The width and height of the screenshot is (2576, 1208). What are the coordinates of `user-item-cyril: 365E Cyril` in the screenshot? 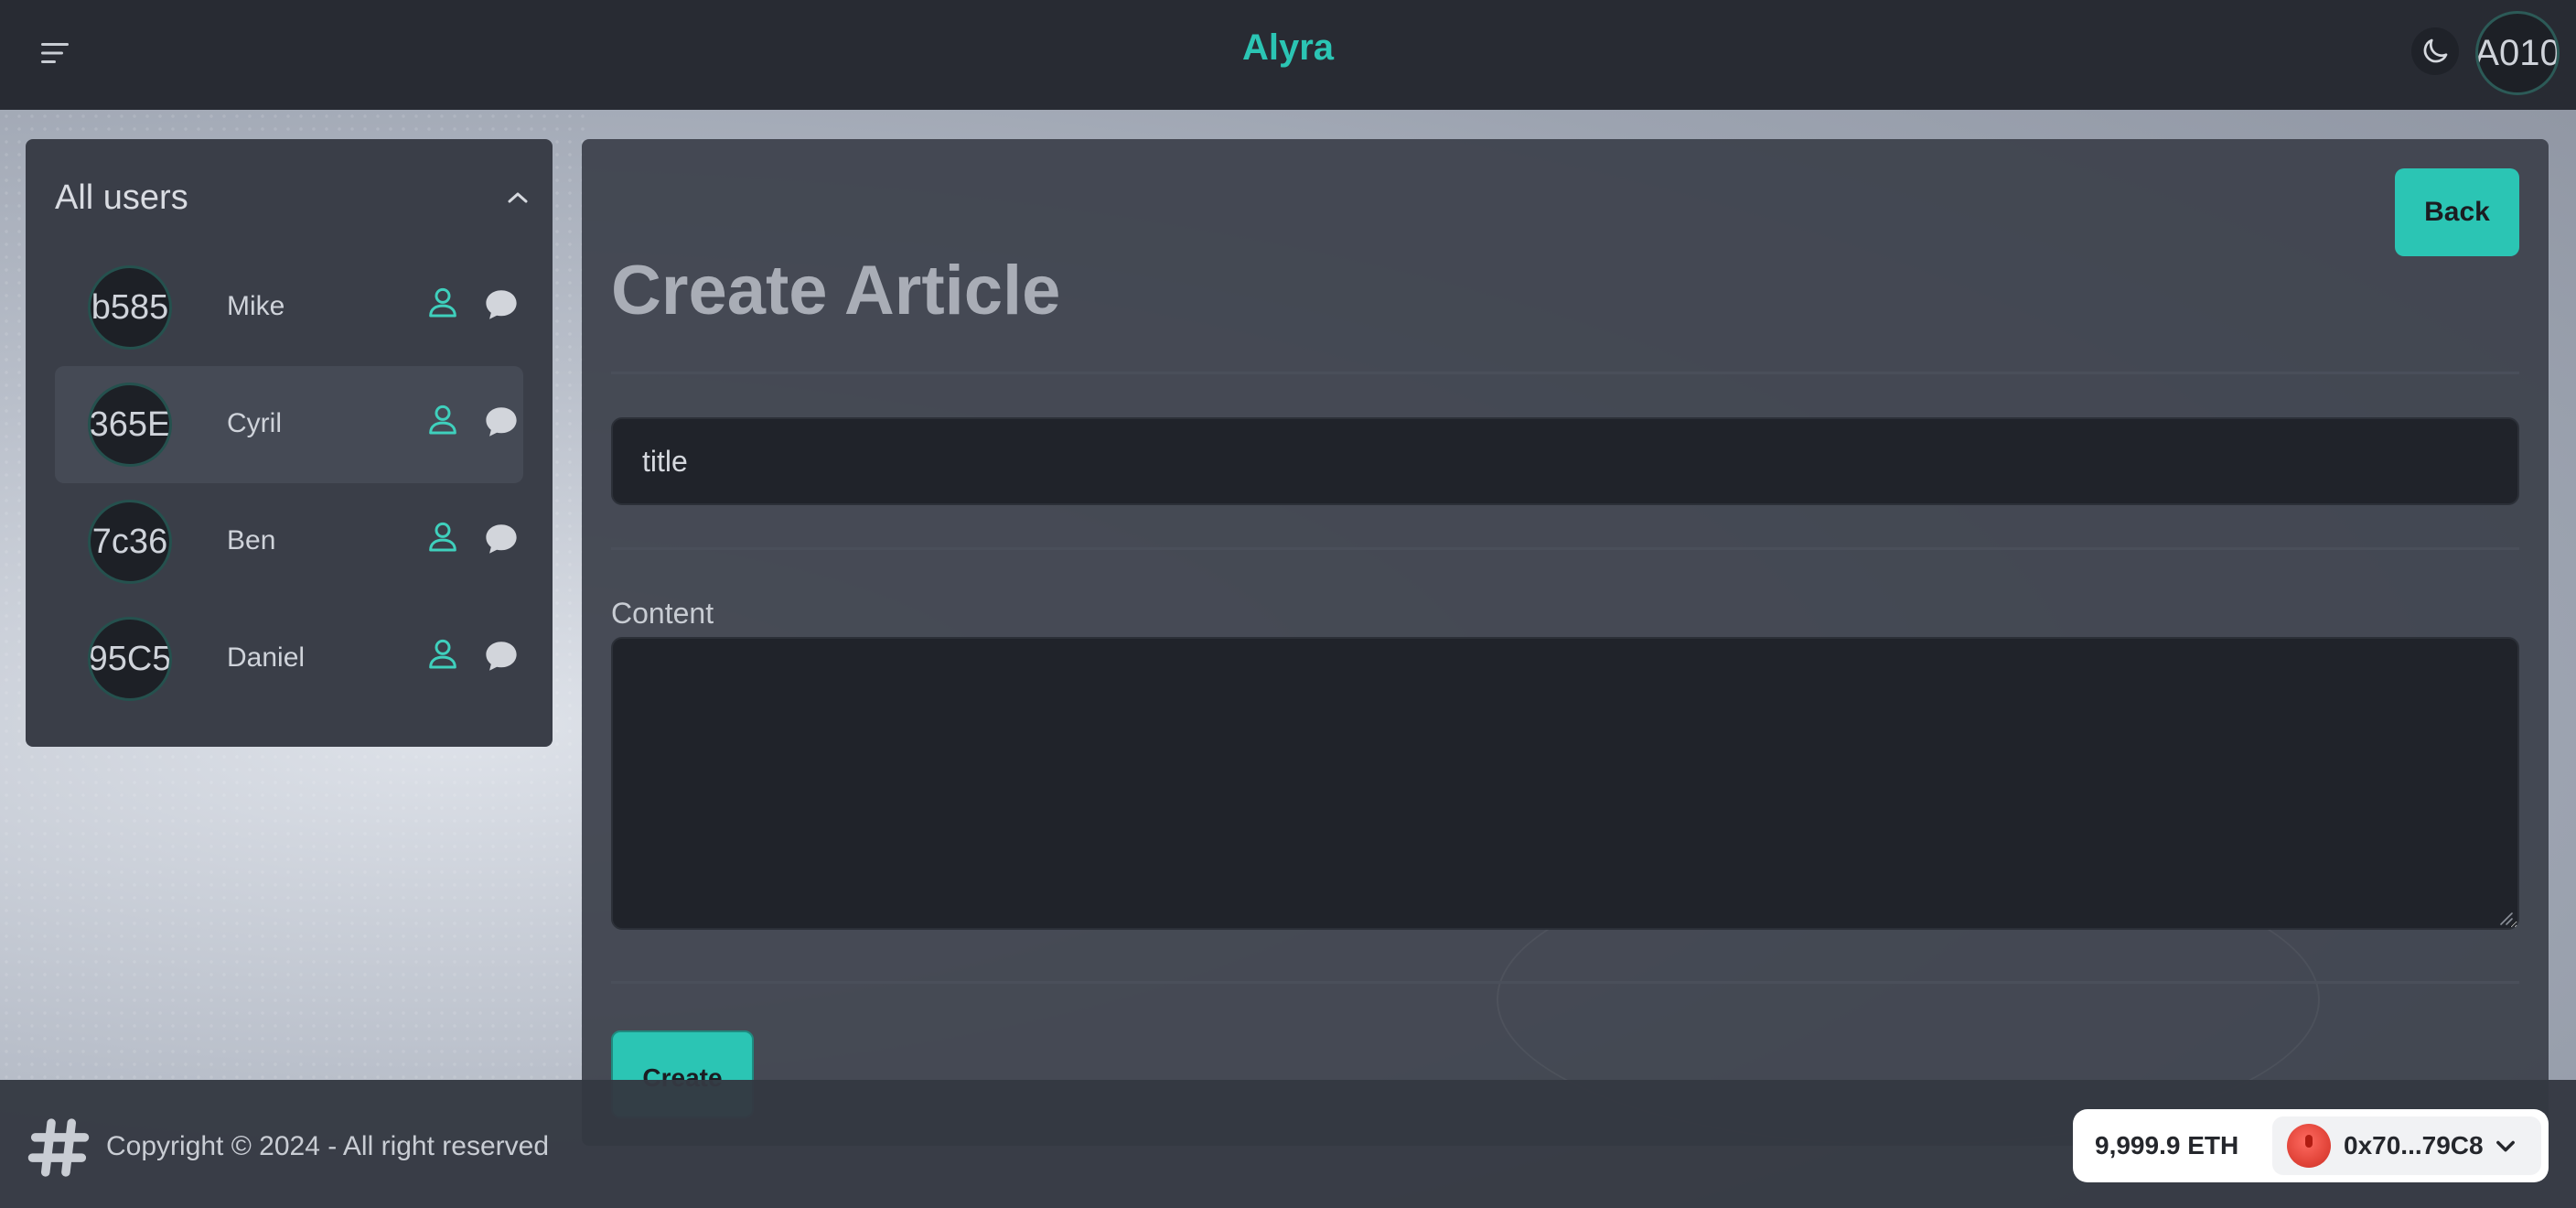 It's located at (289, 424).